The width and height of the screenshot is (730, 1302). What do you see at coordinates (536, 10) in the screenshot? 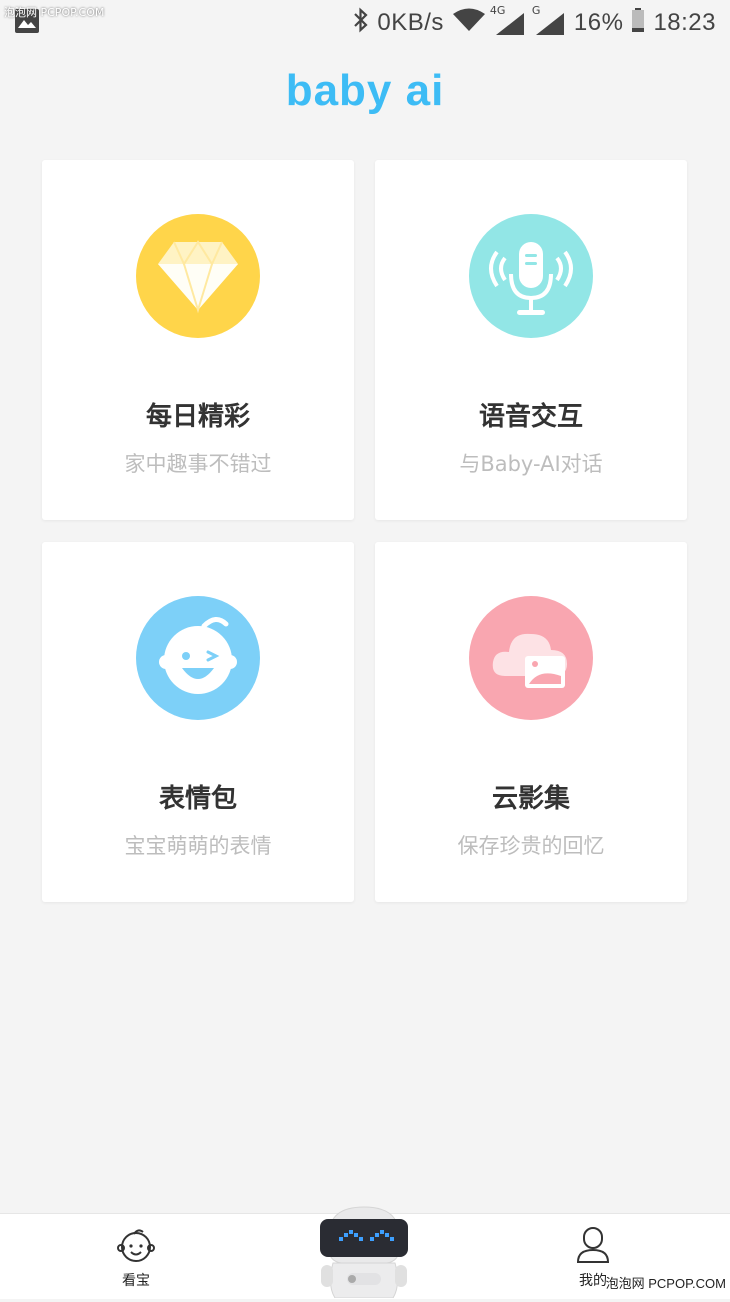
I see `signal-g-label: G` at bounding box center [536, 10].